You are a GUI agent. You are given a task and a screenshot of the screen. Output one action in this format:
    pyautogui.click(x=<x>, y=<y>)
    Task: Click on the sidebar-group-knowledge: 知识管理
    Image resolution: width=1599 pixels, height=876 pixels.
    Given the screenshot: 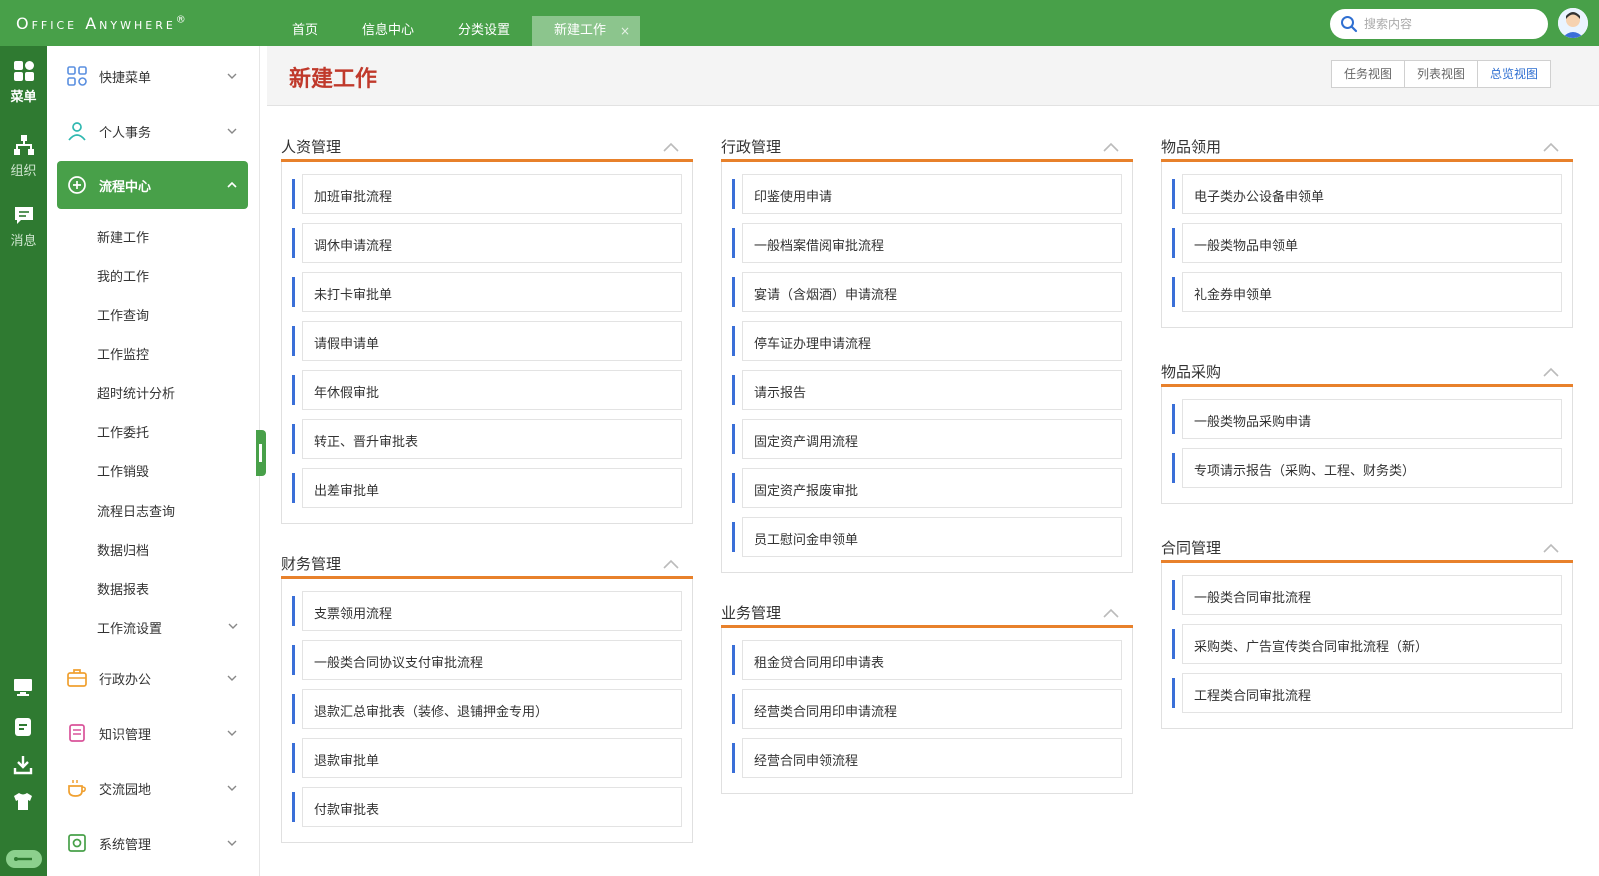 What is the action you would take?
    pyautogui.click(x=152, y=733)
    